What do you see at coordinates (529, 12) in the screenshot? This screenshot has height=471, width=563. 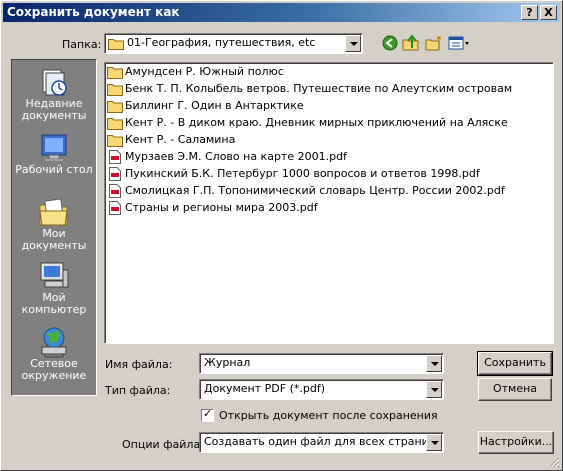 I see `help-button: ?` at bounding box center [529, 12].